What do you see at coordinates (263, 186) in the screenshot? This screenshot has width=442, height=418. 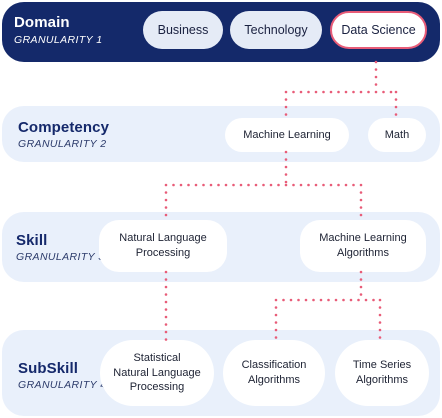 I see `connector-ml-to-skill` at bounding box center [263, 186].